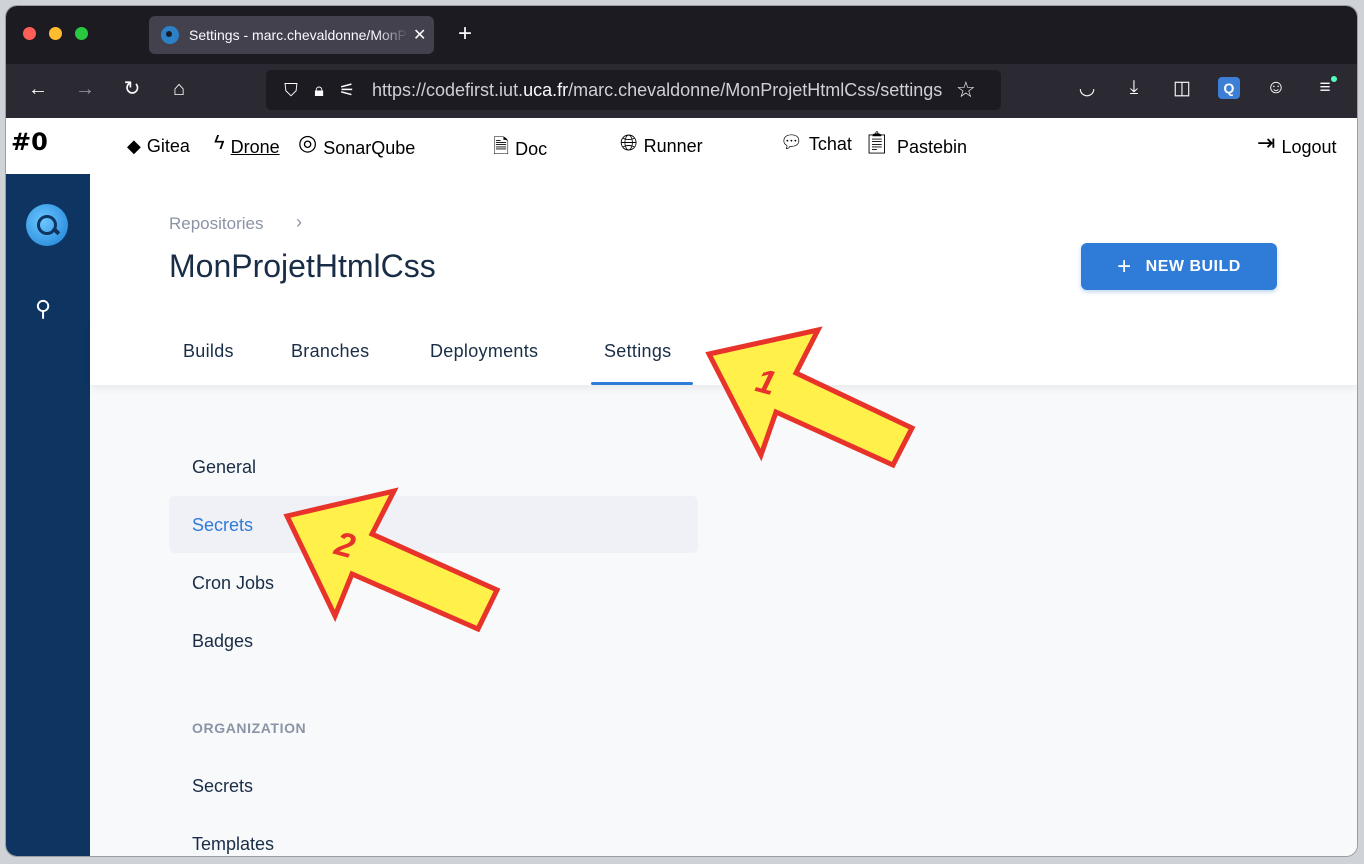 This screenshot has width=1364, height=864. What do you see at coordinates (810, 397) in the screenshot?
I see `annotation-arrow-1: 1` at bounding box center [810, 397].